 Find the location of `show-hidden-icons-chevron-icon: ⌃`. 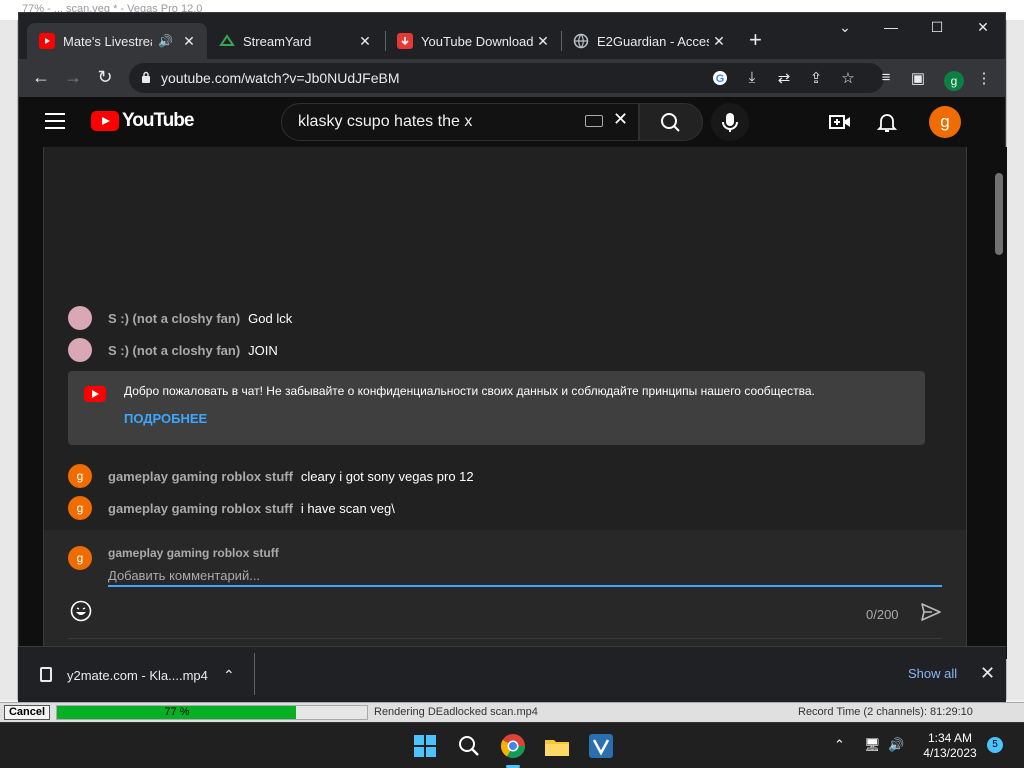

show-hidden-icons-chevron-icon: ⌃ is located at coordinates (839, 745).